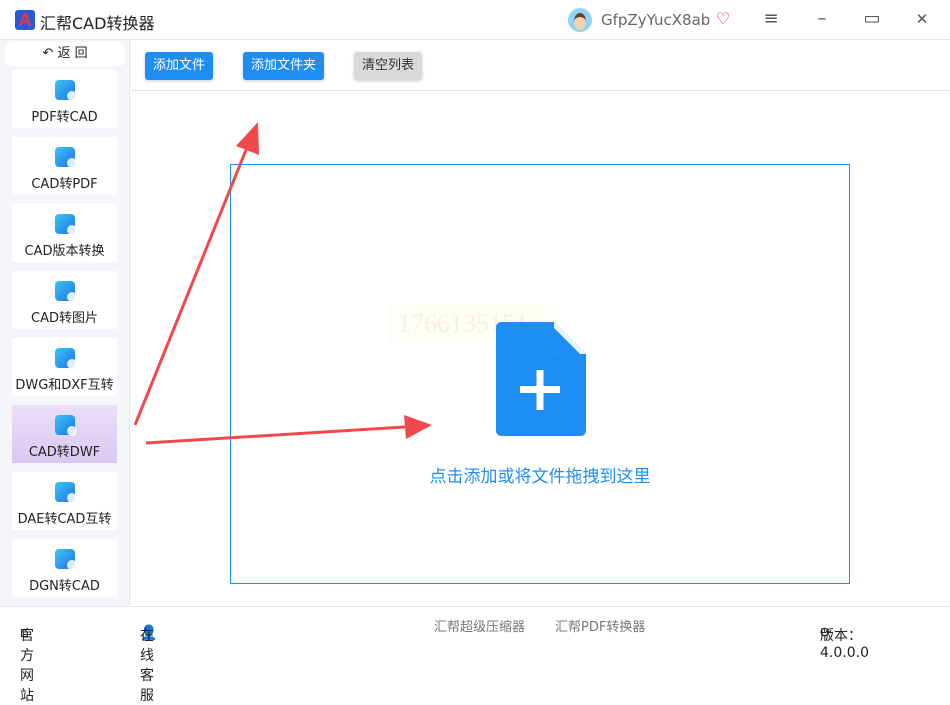  Describe the element at coordinates (64, 452) in the screenshot. I see `sidebar-item-label: CAD转DWF` at that location.